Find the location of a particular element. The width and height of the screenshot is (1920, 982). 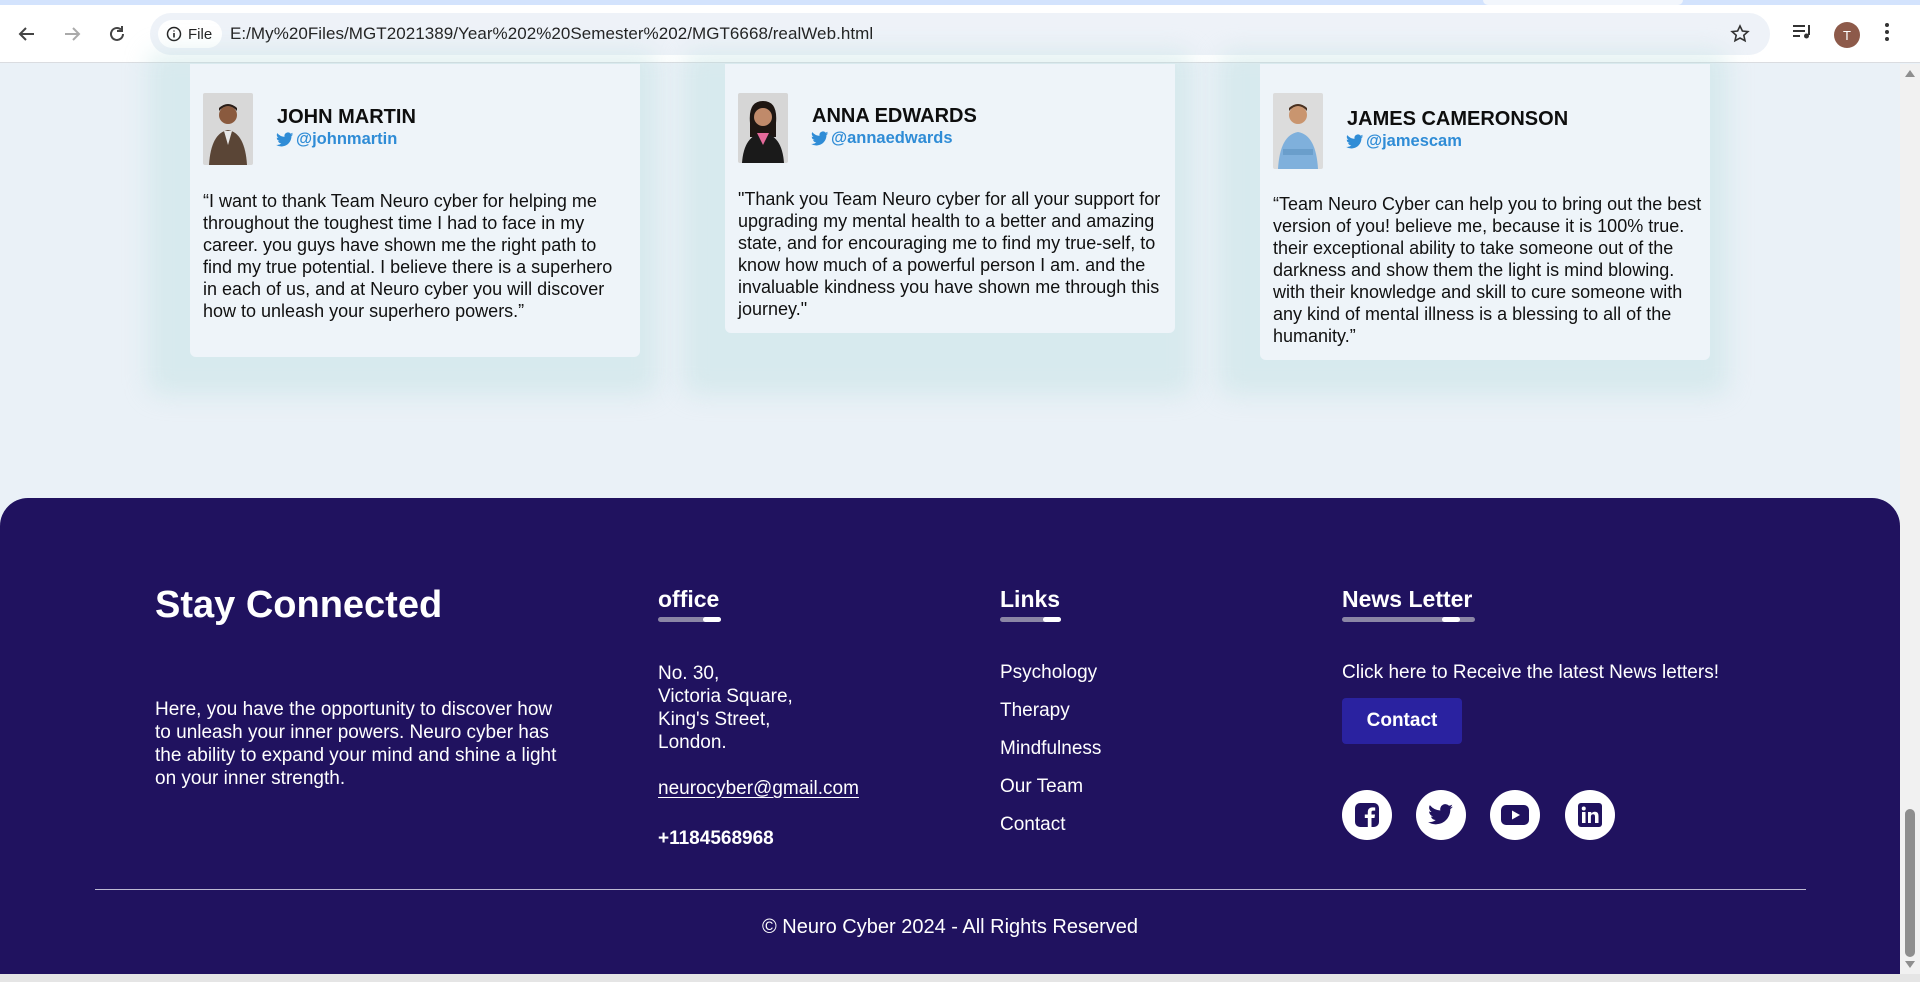

arrow-right-icon is located at coordinates (73, 34).